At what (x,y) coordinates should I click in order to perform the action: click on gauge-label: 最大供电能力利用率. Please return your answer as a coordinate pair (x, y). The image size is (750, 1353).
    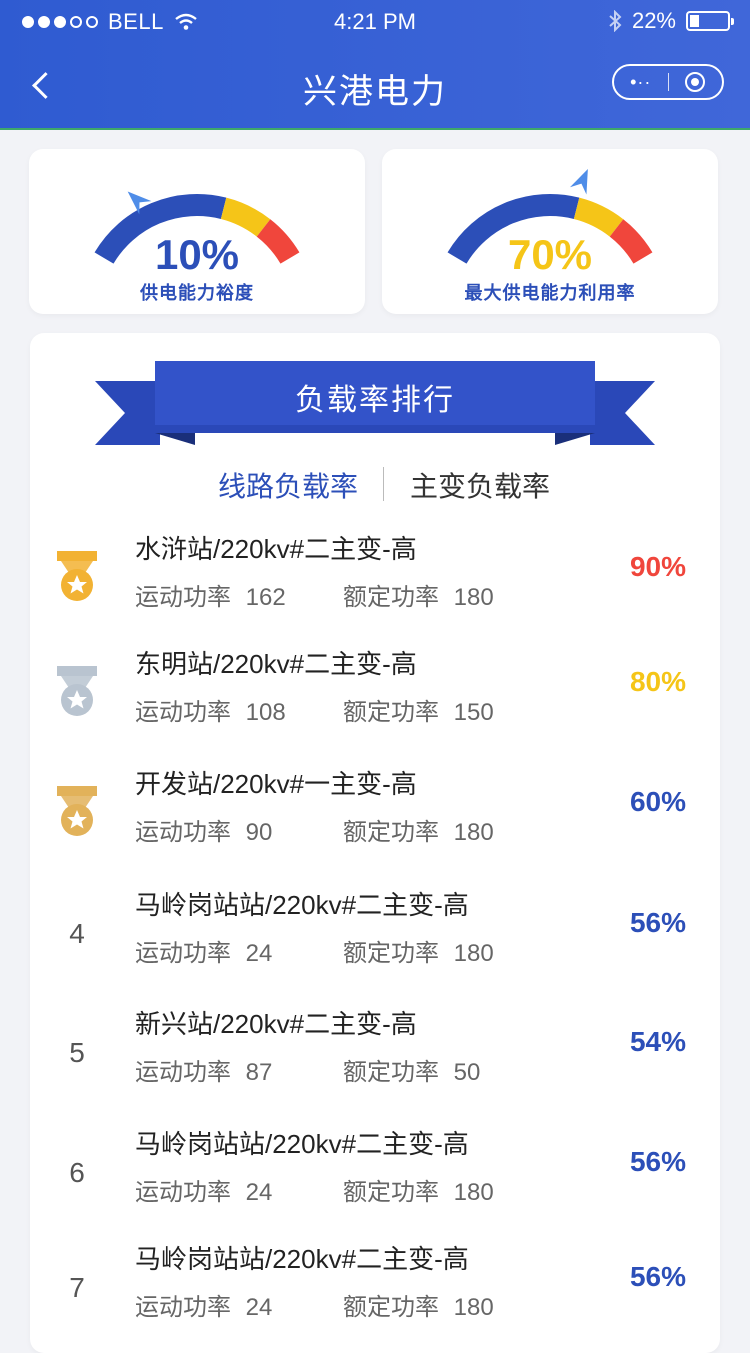
    Looking at the image, I should click on (550, 293).